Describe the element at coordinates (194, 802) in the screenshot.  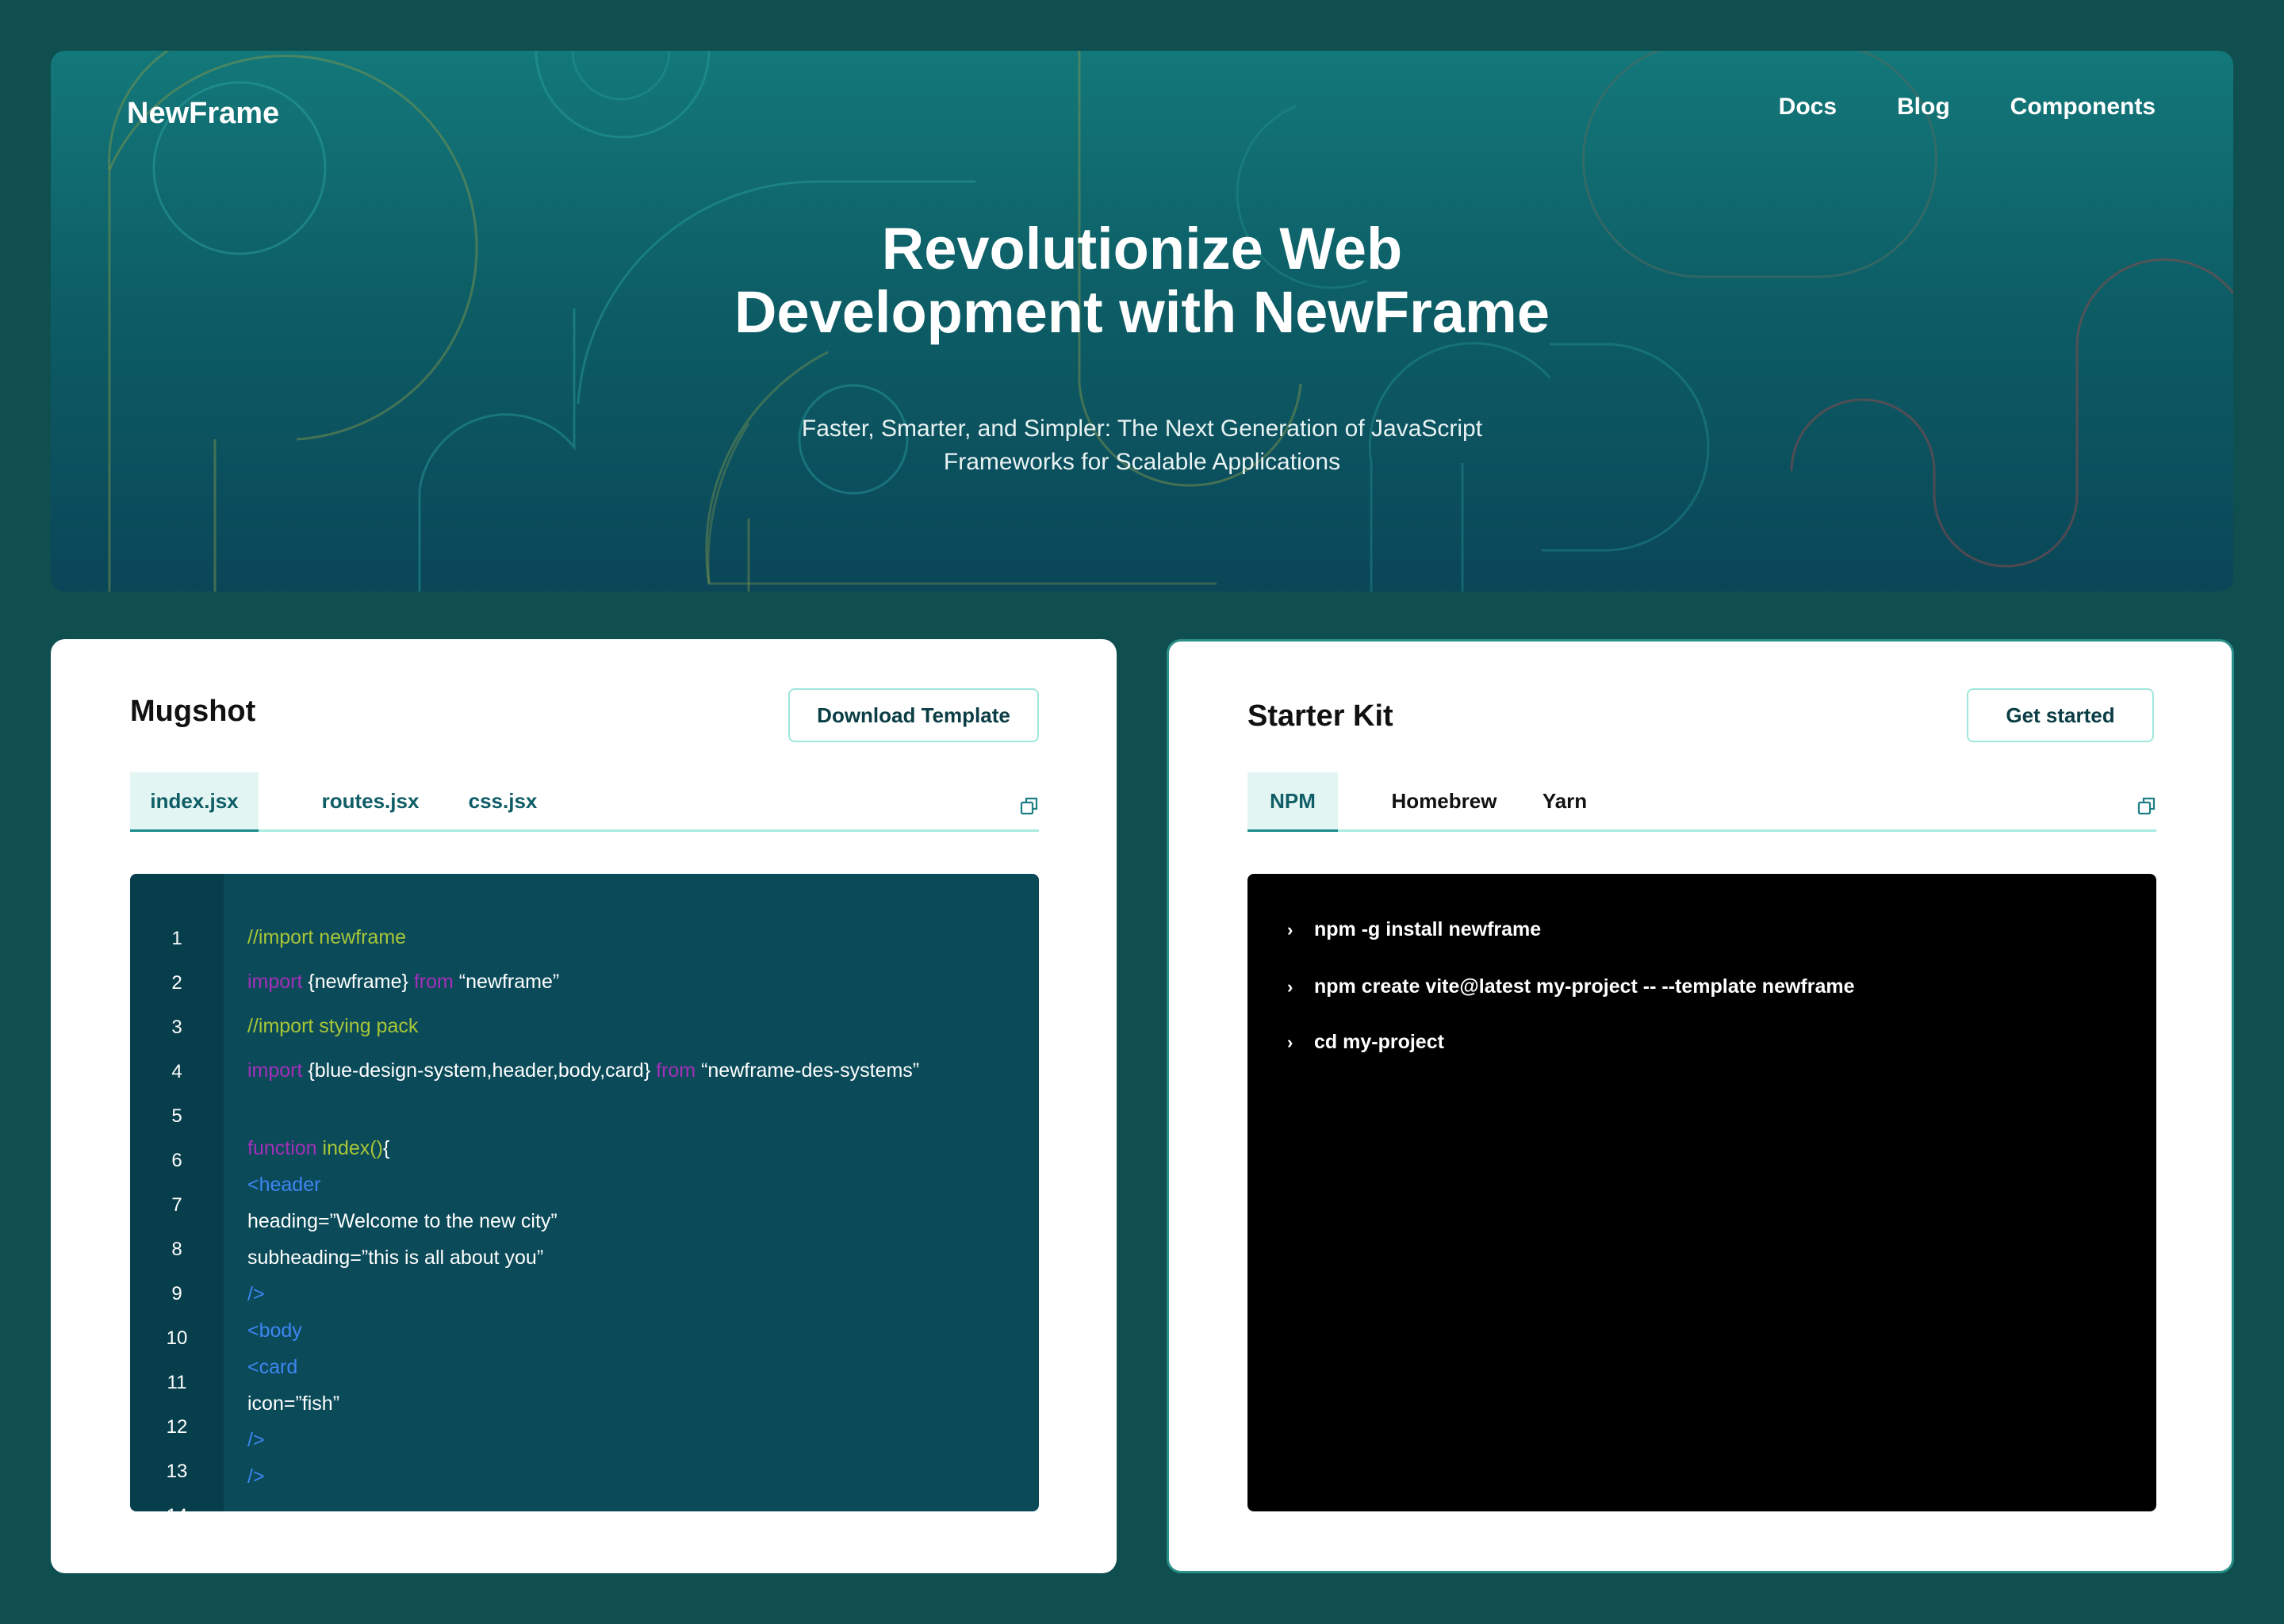
I see `tab-index-jsx: index.jsx` at that location.